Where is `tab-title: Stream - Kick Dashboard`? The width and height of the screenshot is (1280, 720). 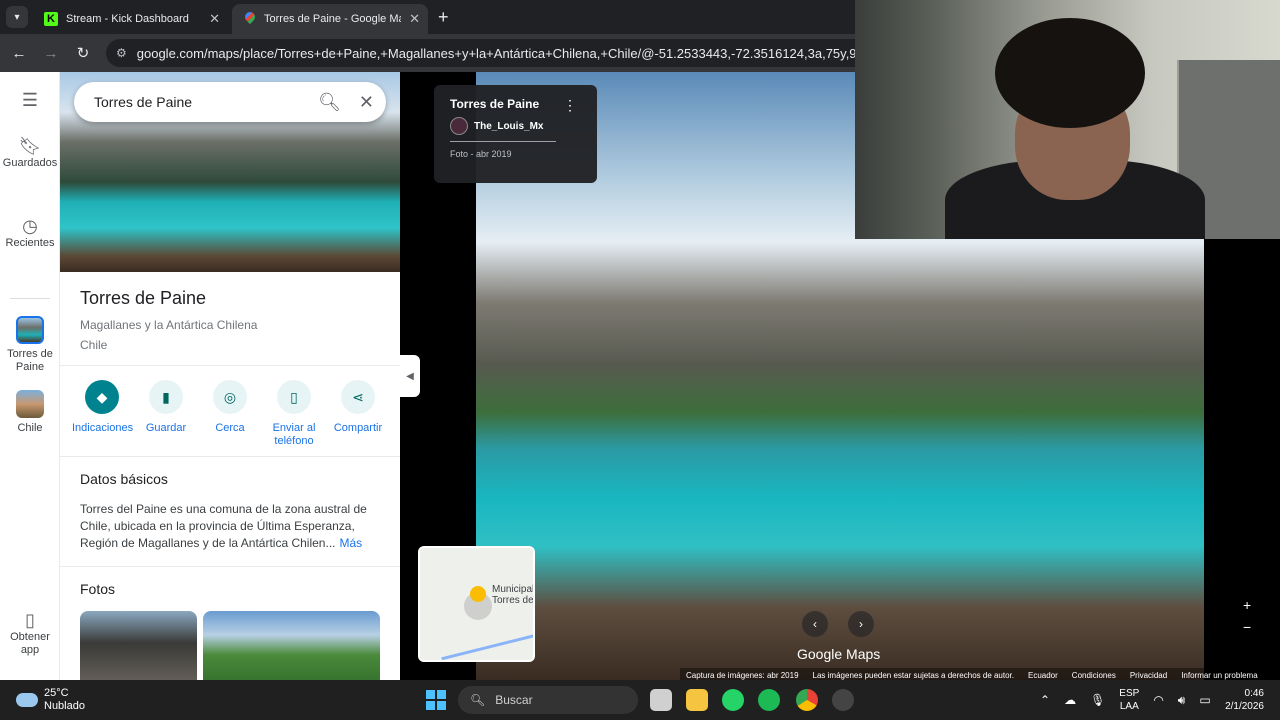
tab-title: Stream - Kick Dashboard is located at coordinates (127, 19).